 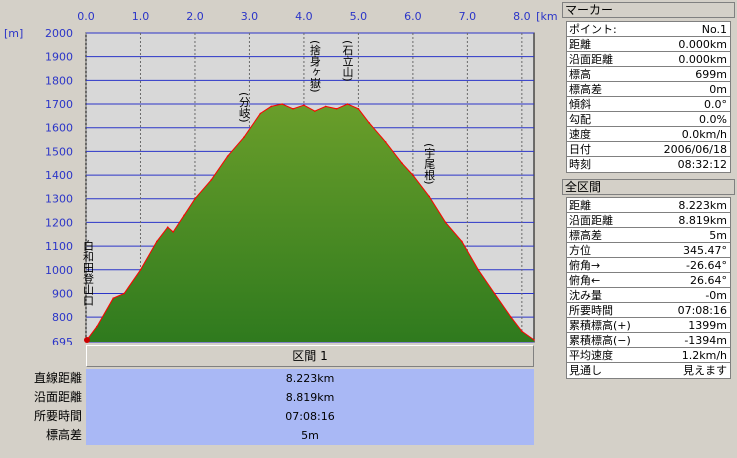 What do you see at coordinates (716, 295) in the screenshot?
I see `section-value: -0m` at bounding box center [716, 295].